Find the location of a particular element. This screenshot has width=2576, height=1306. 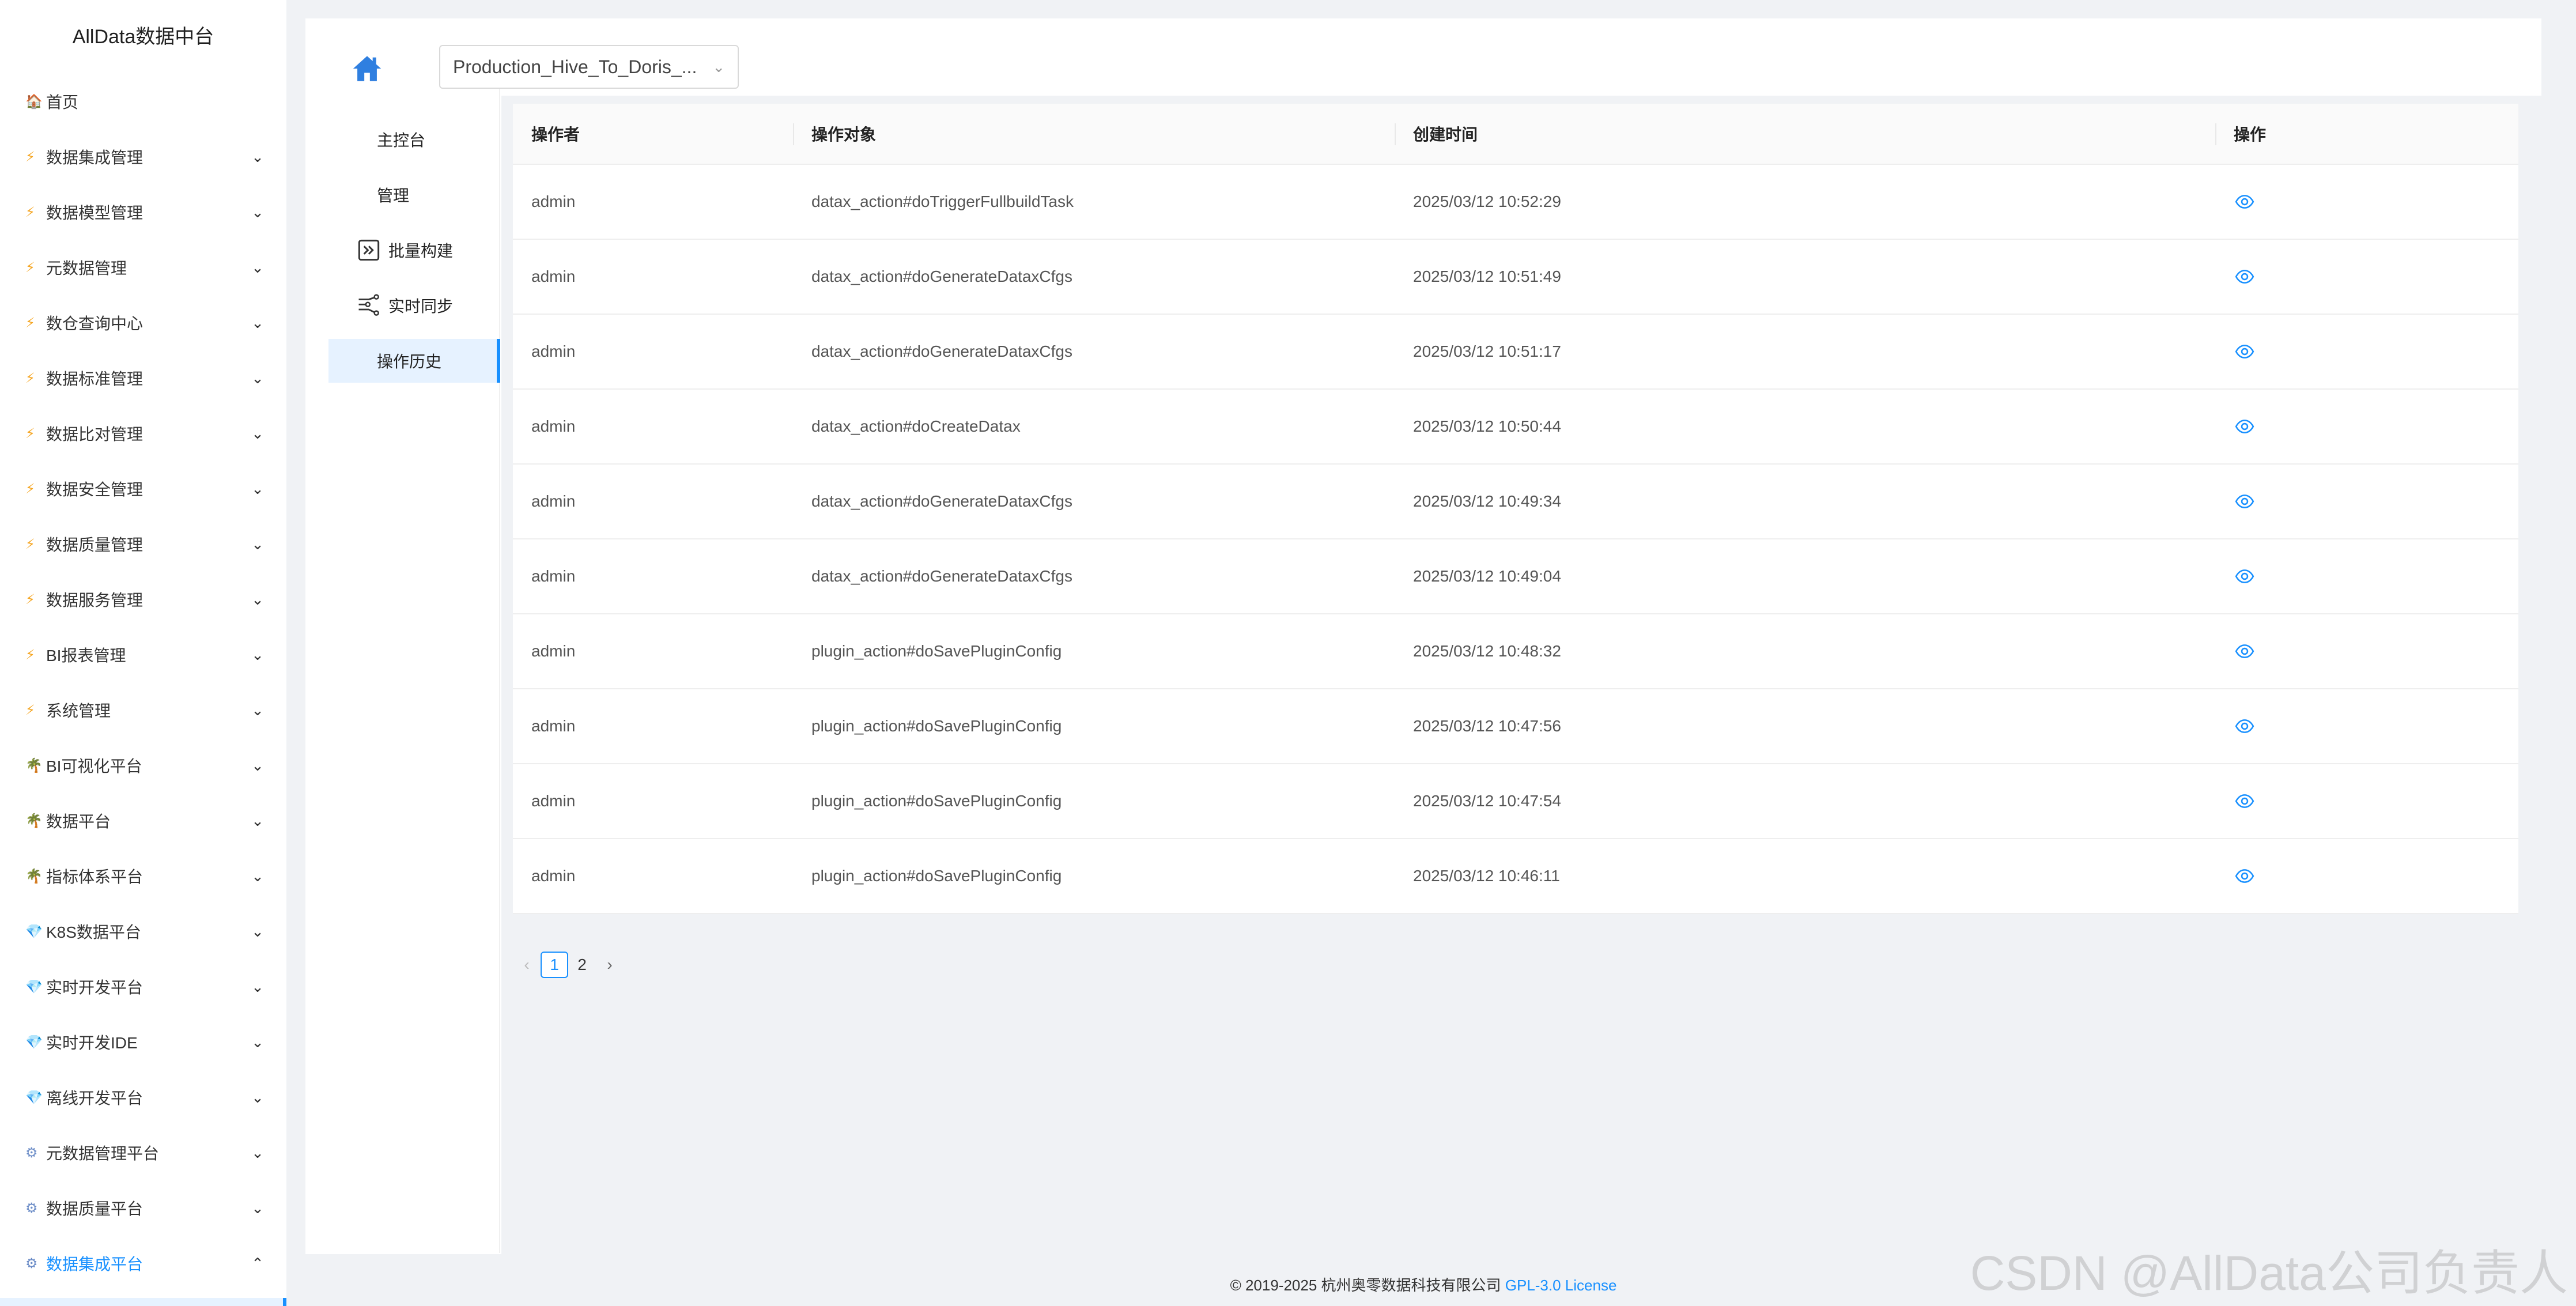

sidebar-item-label: 离线开发平台 is located at coordinates (94, 1098).